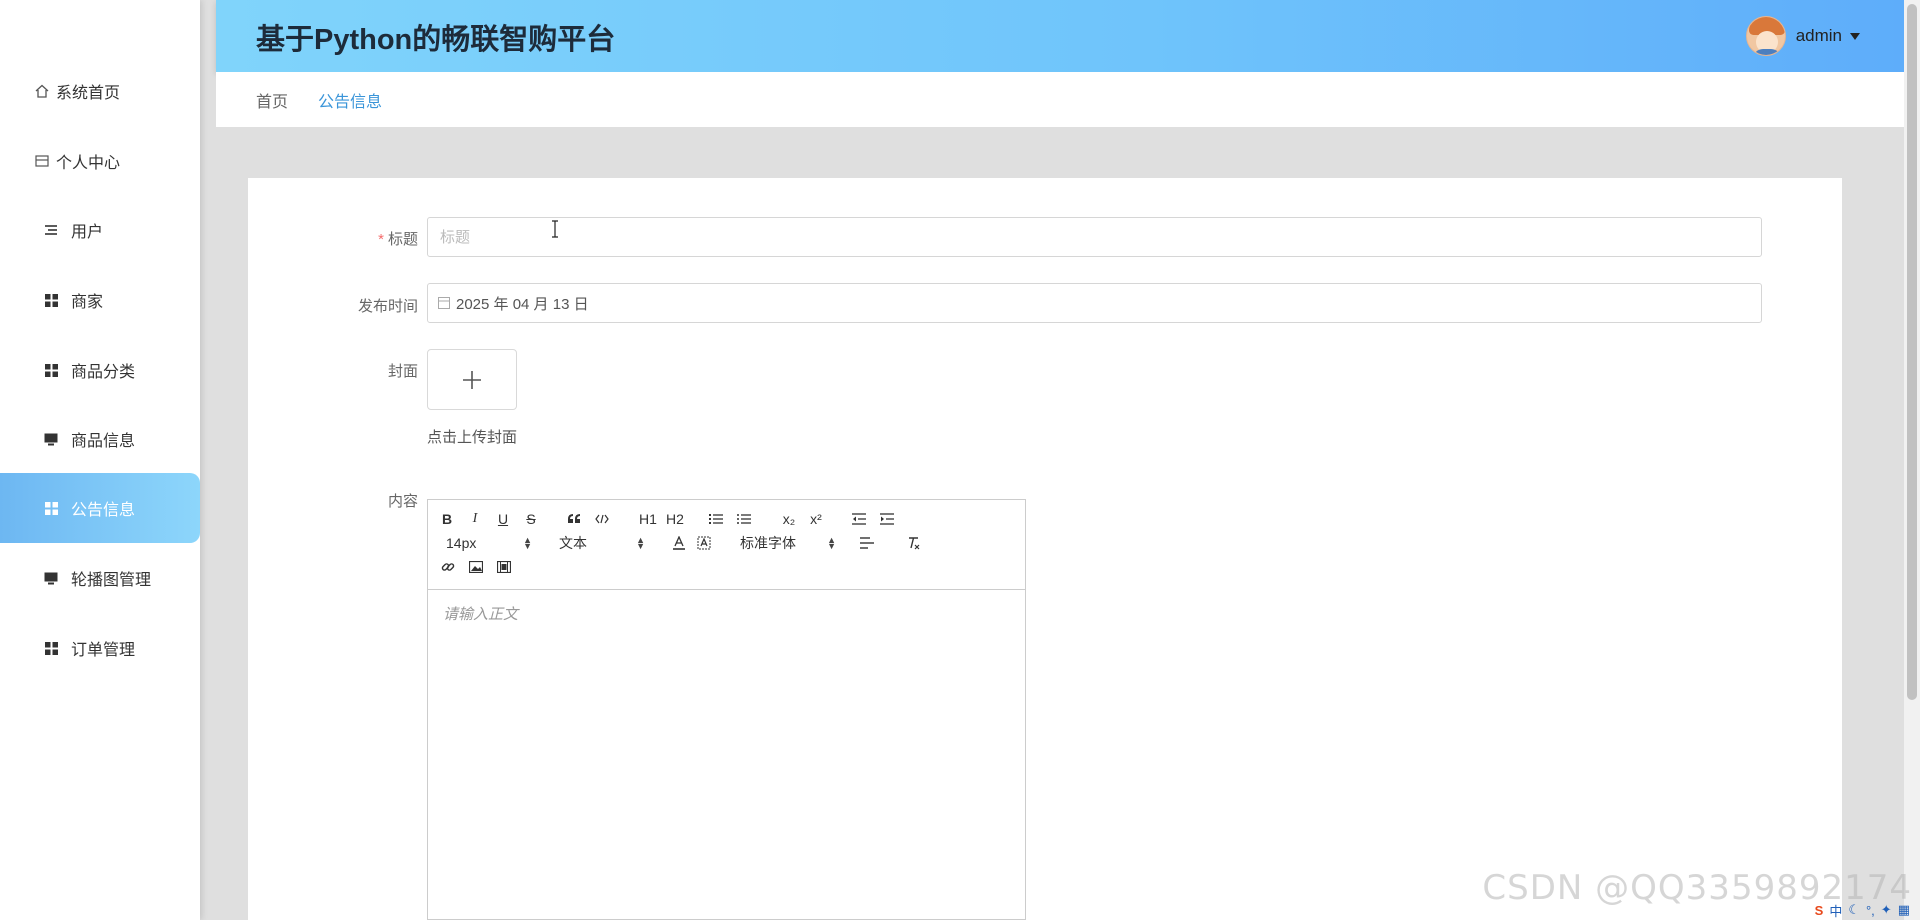 The height and width of the screenshot is (920, 1920). I want to click on sidebar-item-profile: 个人中心, so click(100, 161).